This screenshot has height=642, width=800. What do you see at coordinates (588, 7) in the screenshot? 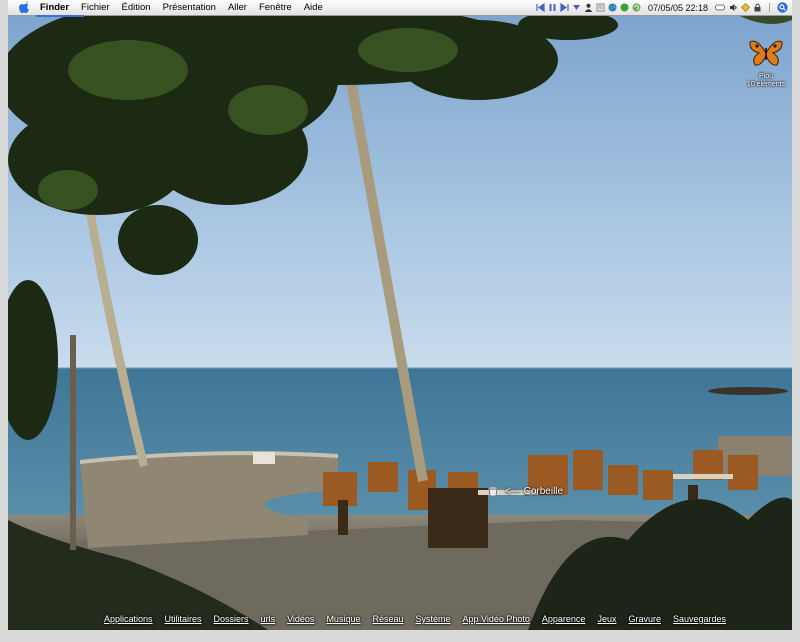
I see `user-icon` at bounding box center [588, 7].